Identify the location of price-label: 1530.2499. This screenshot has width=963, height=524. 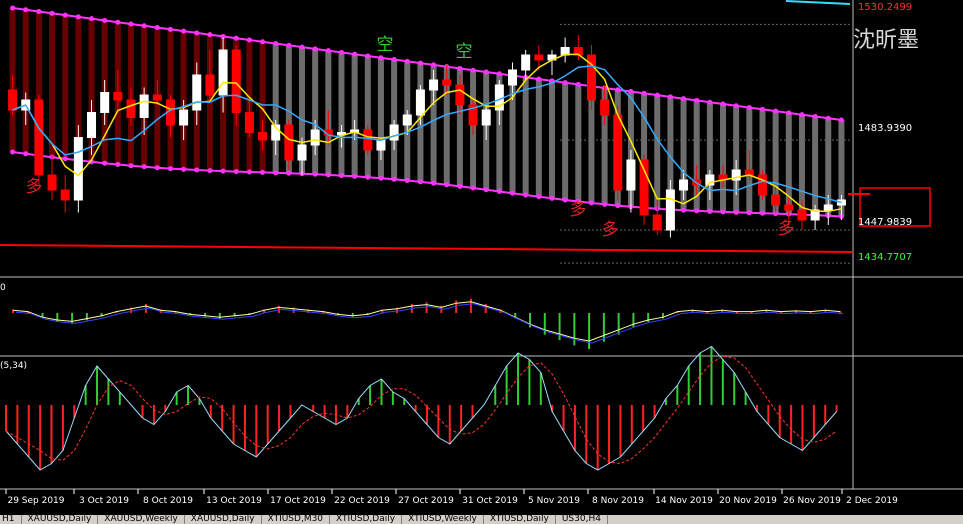
(885, 7).